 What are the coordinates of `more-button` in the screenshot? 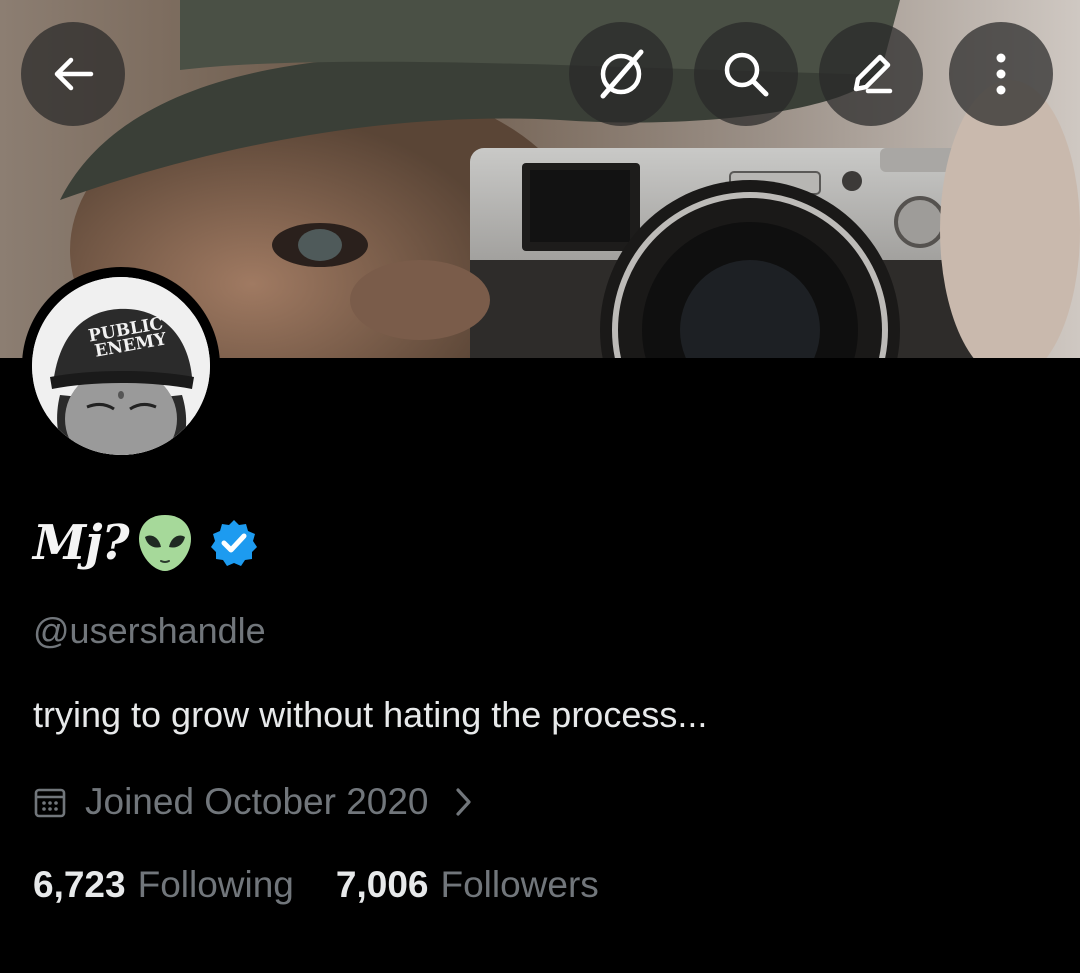 It's located at (1001, 74).